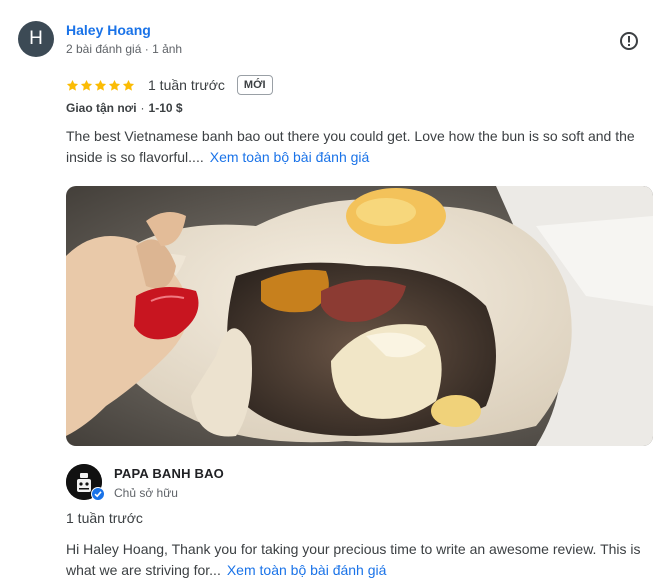  Describe the element at coordinates (101, 108) in the screenshot. I see `service-type: Giao tận nơi` at that location.